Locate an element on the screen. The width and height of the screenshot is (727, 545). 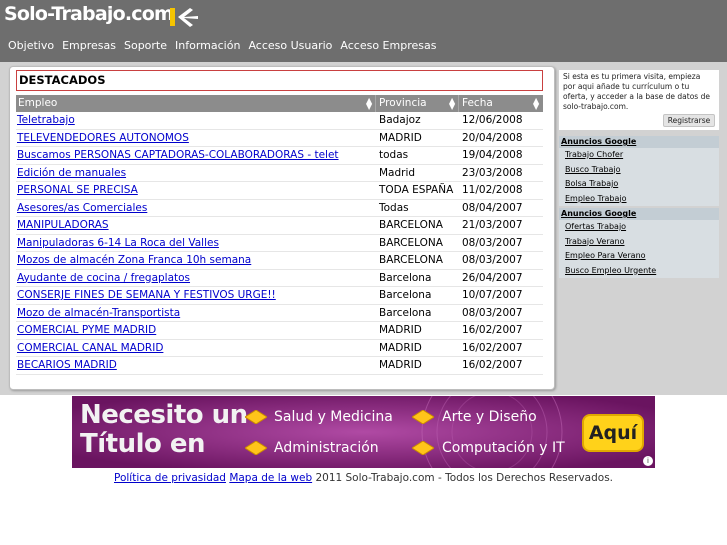
job-title-link: Asesores/as Comerciales is located at coordinates (82, 208).